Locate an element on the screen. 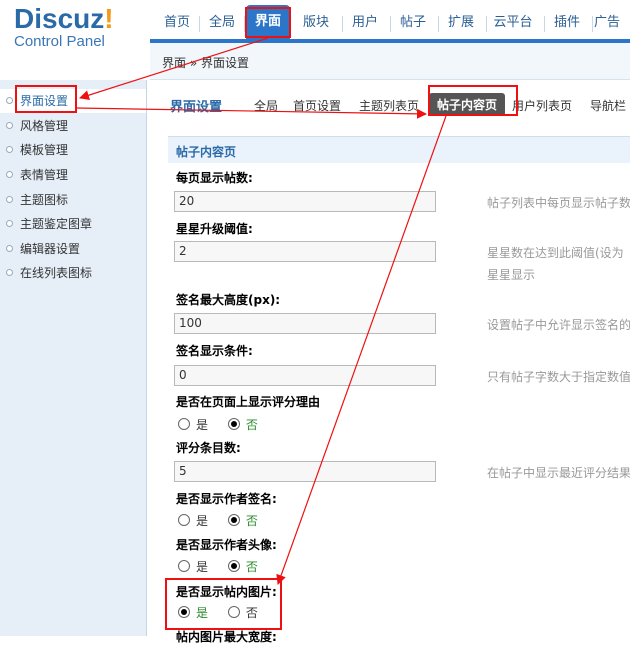  signature-max-height-input: 100 is located at coordinates (305, 323).